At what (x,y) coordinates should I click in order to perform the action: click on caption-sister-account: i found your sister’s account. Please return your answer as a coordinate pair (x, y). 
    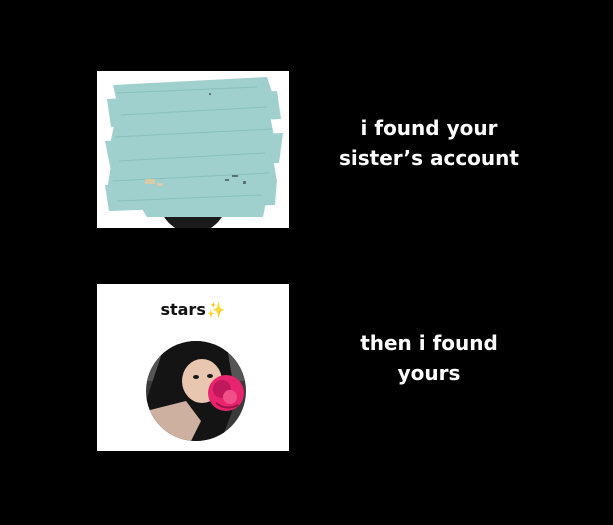
    Looking at the image, I should click on (429, 143).